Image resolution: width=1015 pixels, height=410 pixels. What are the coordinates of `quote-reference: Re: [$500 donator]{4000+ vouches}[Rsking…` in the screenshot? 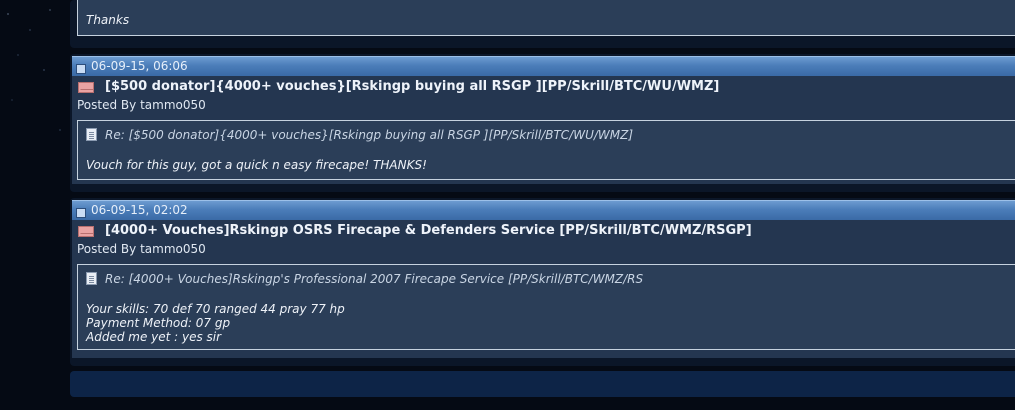 It's located at (369, 135).